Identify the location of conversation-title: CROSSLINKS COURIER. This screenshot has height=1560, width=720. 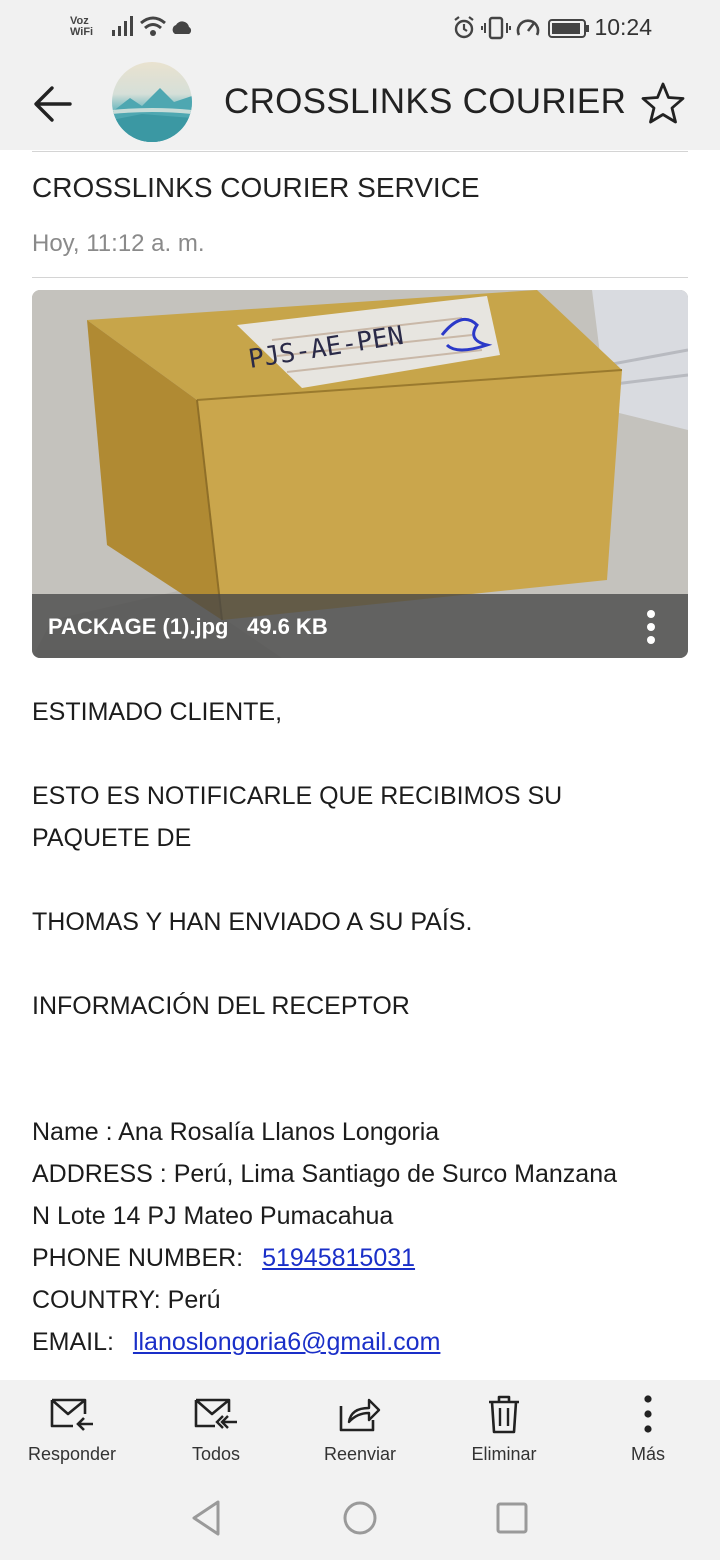
(425, 101).